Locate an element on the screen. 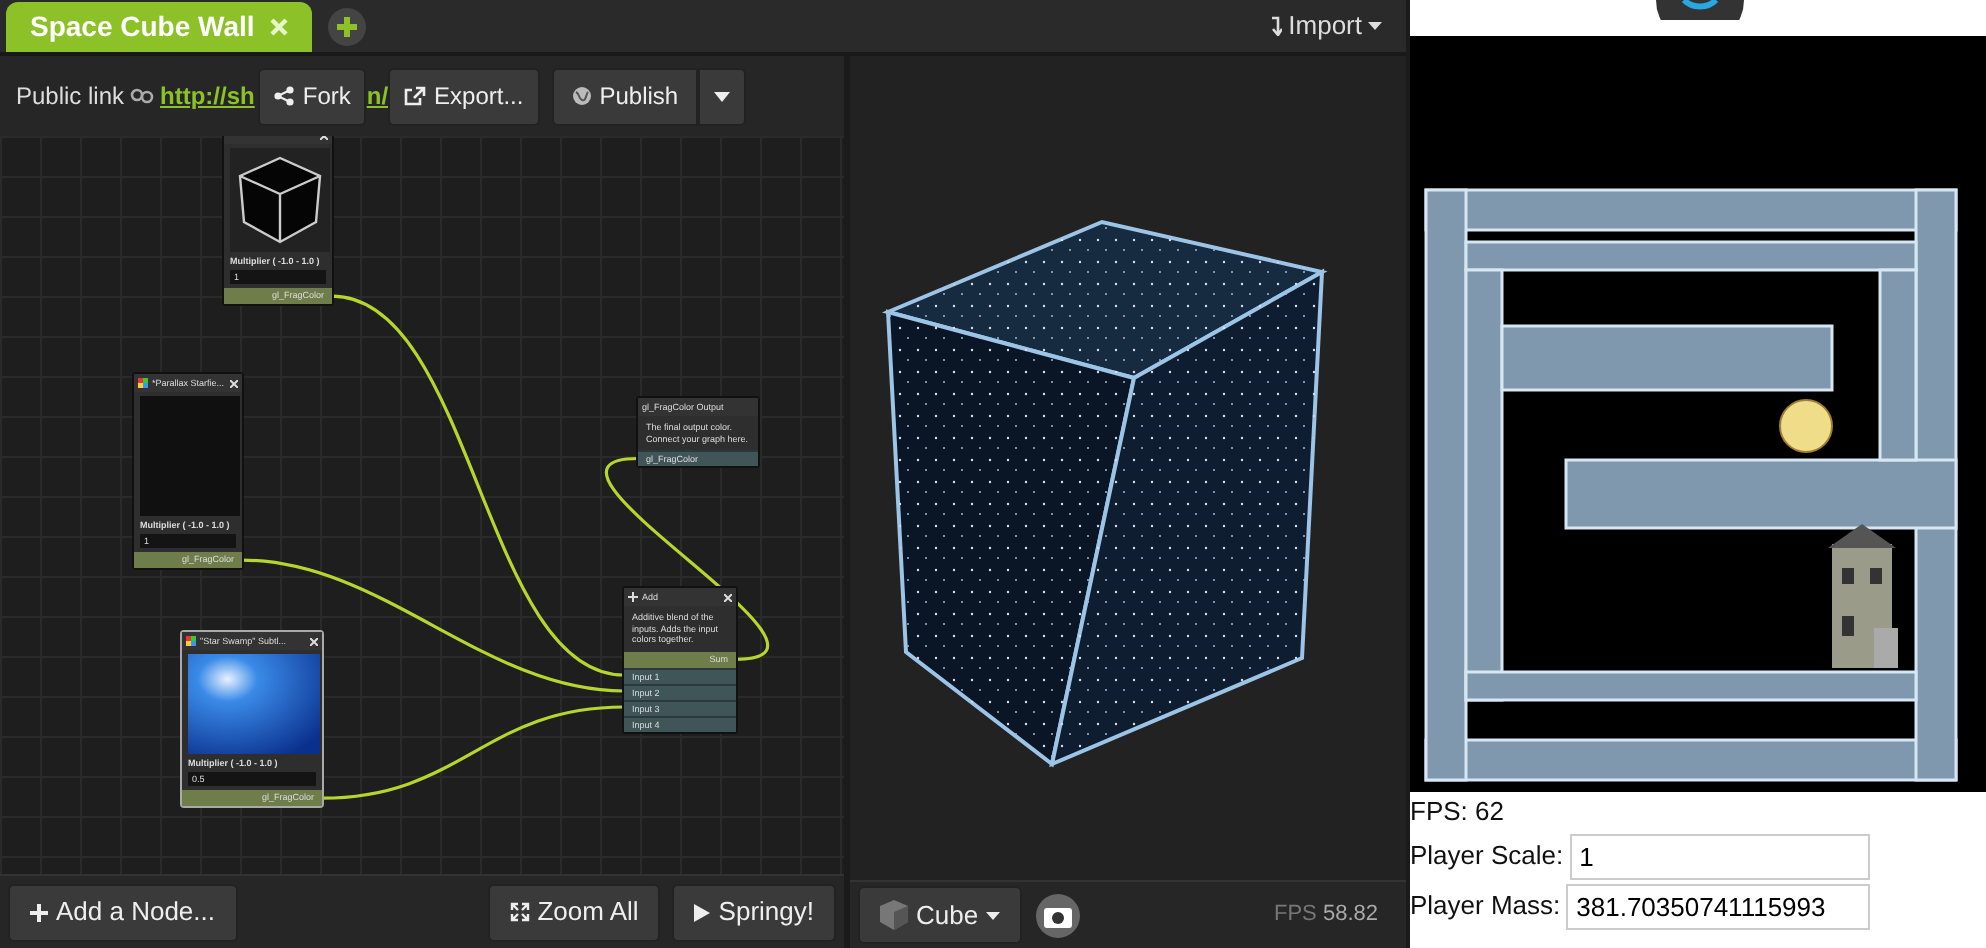  input-field: 1 is located at coordinates (1719, 856).